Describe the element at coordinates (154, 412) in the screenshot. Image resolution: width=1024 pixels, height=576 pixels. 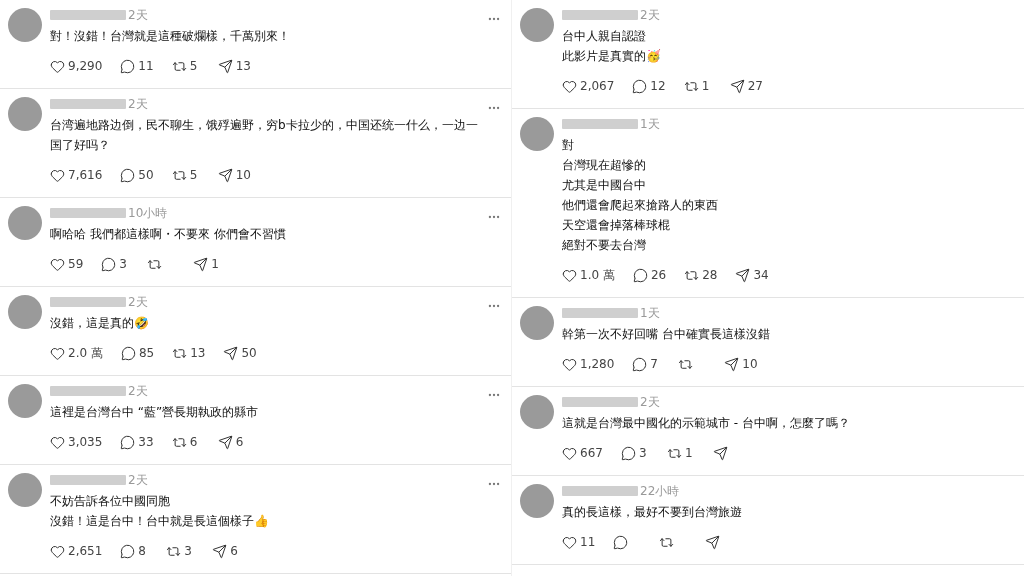
I see `comment-text: 這裡是台灣台中 “藍”營長期執政的縣市` at that location.